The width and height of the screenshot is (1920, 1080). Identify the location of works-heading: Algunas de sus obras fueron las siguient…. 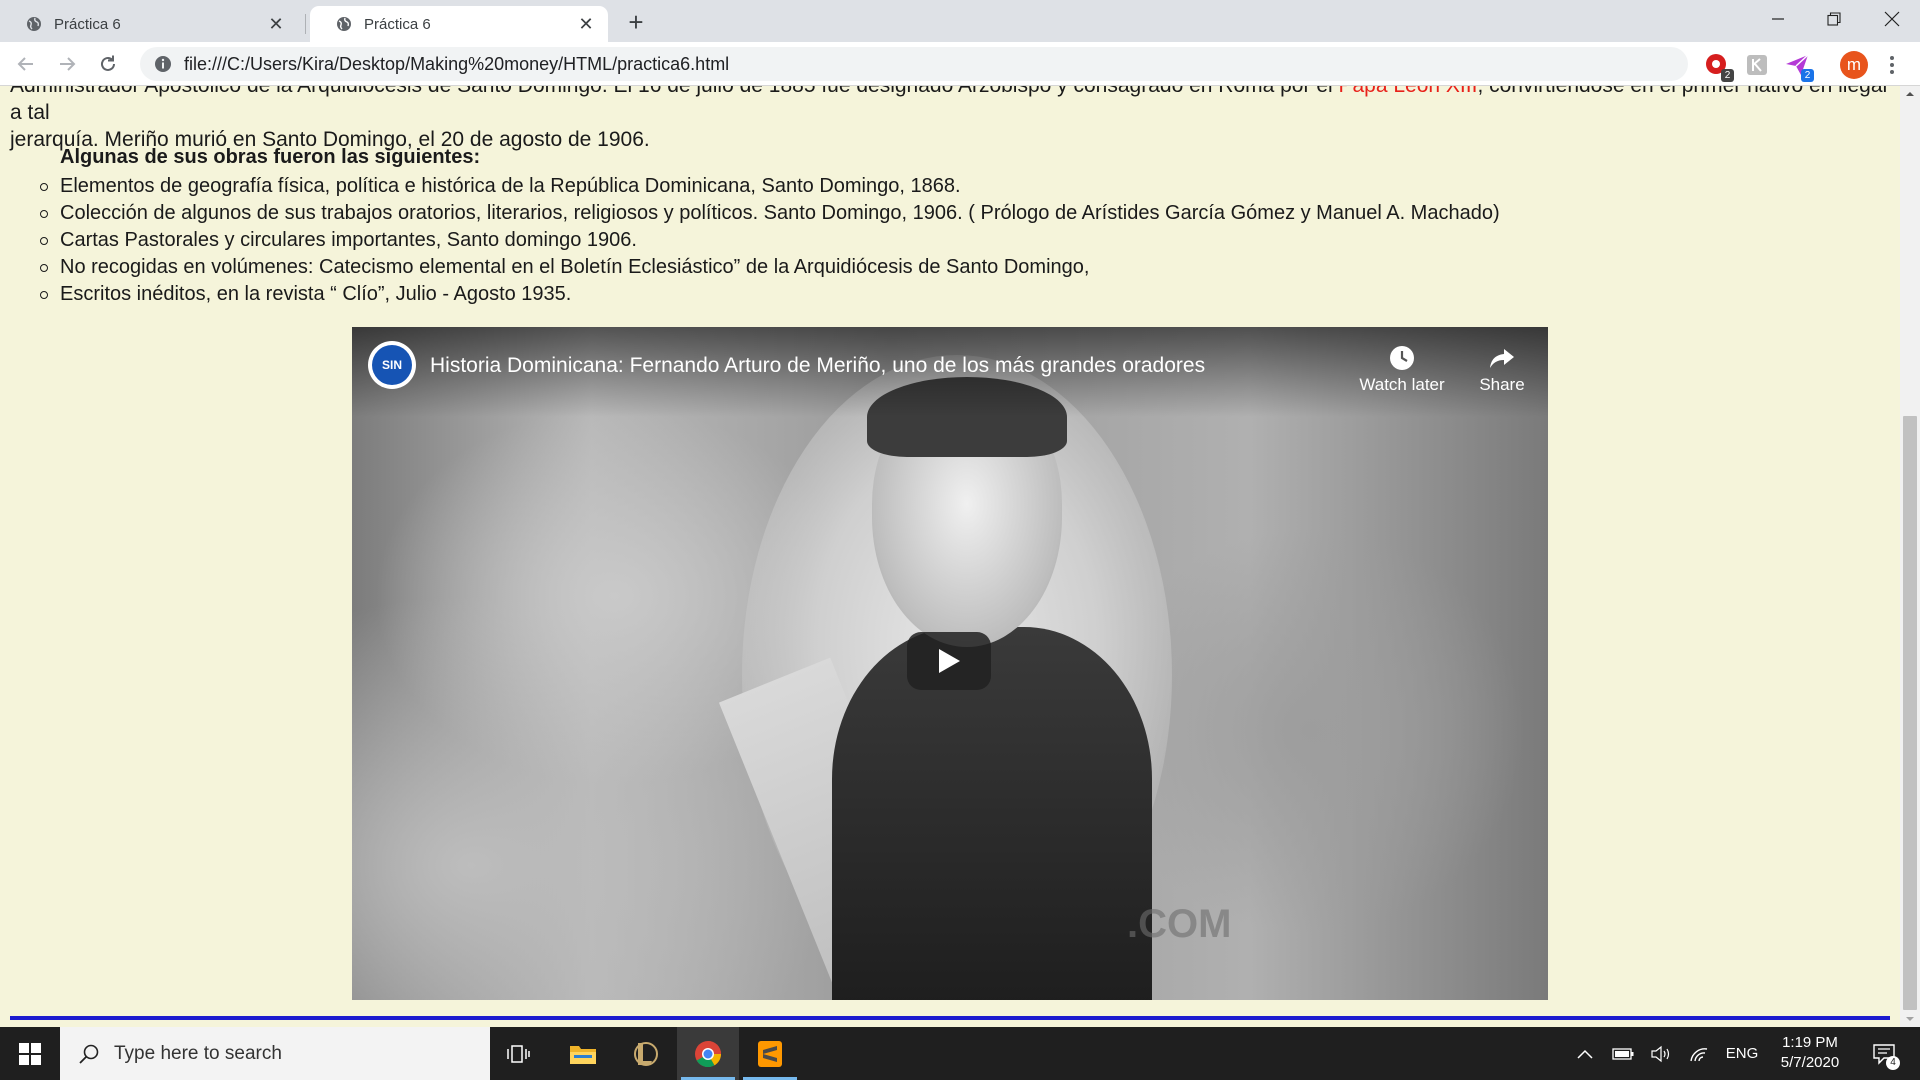
(270, 157).